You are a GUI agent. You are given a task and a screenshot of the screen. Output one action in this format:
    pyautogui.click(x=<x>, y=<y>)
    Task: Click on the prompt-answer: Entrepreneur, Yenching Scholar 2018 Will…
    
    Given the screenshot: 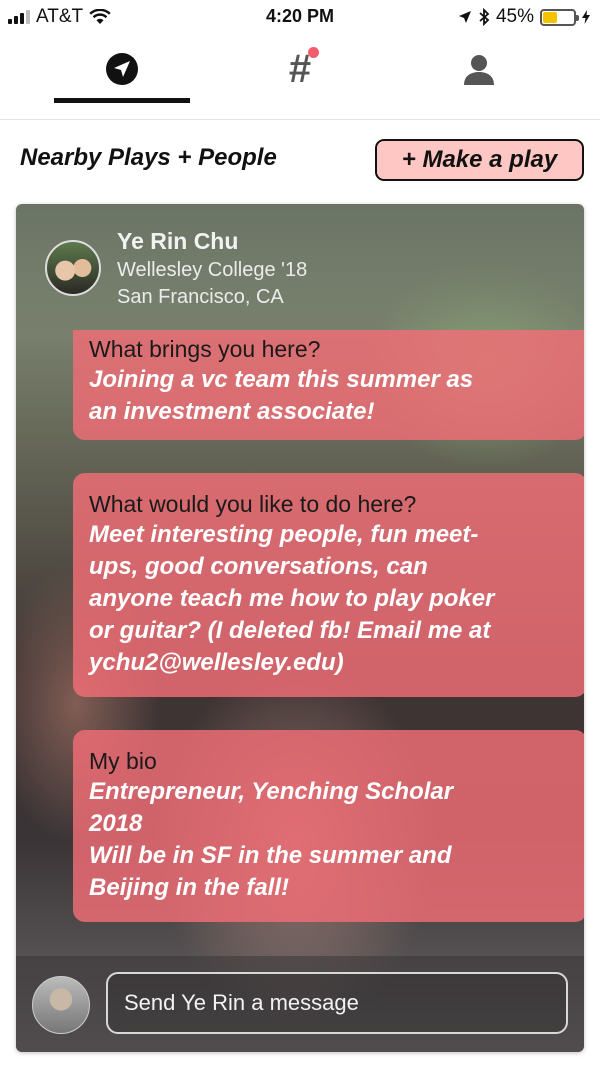 What is the action you would take?
    pyautogui.click(x=271, y=839)
    